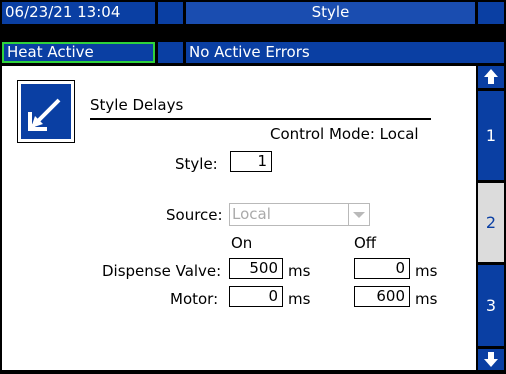 The height and width of the screenshot is (374, 506). What do you see at coordinates (170, 52) in the screenshot?
I see `status-blank-cell` at bounding box center [170, 52].